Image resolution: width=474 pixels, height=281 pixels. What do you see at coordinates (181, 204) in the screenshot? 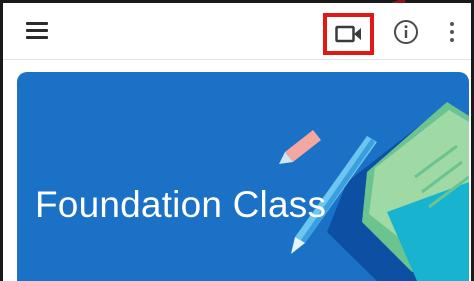
I see `class-title: Foundation Class` at bounding box center [181, 204].